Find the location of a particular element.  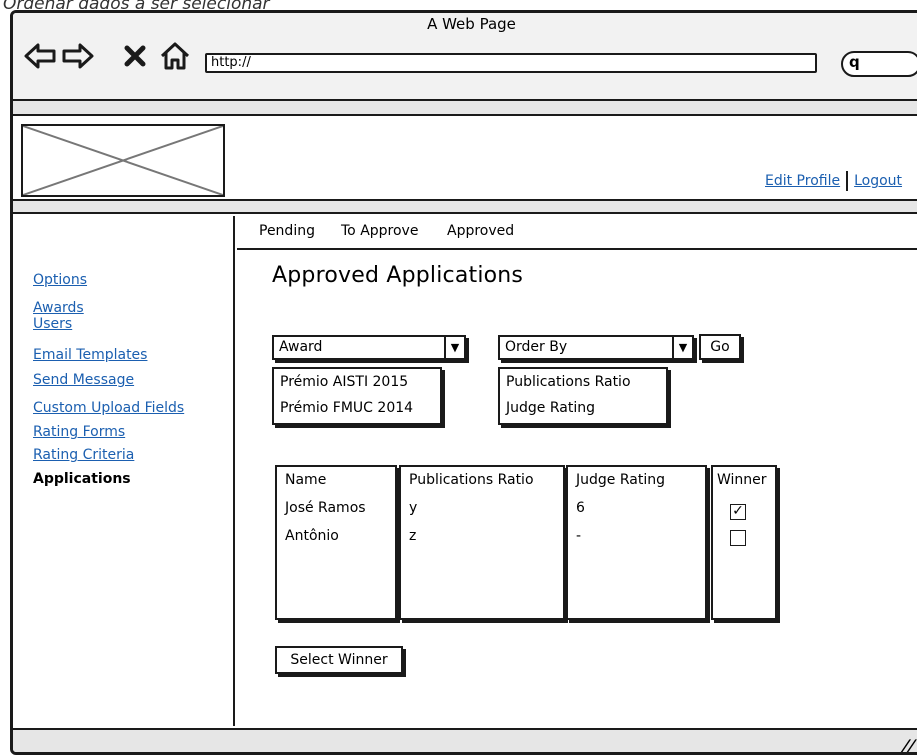

forward-arrow-icon is located at coordinates (78, 59).